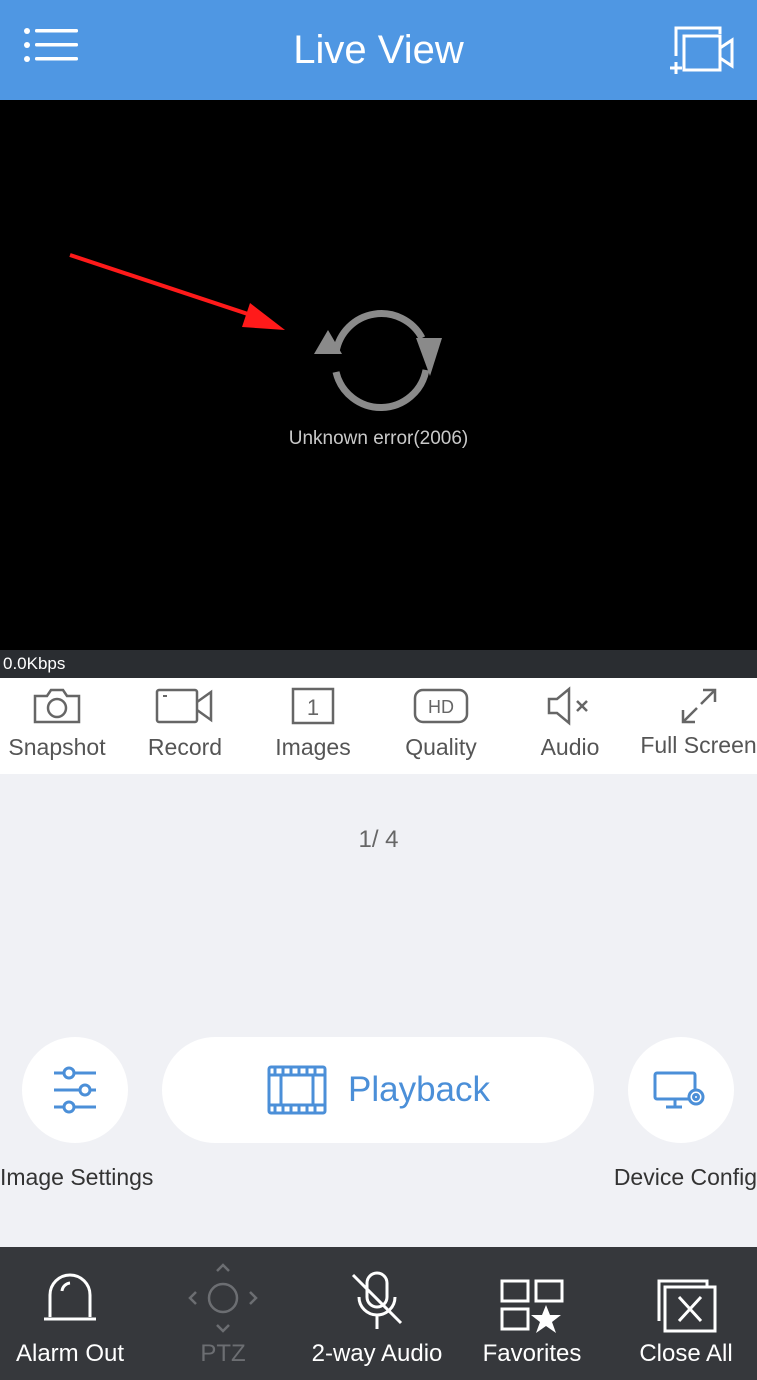  What do you see at coordinates (532, 1306) in the screenshot?
I see `favorites-grid-star-icon` at bounding box center [532, 1306].